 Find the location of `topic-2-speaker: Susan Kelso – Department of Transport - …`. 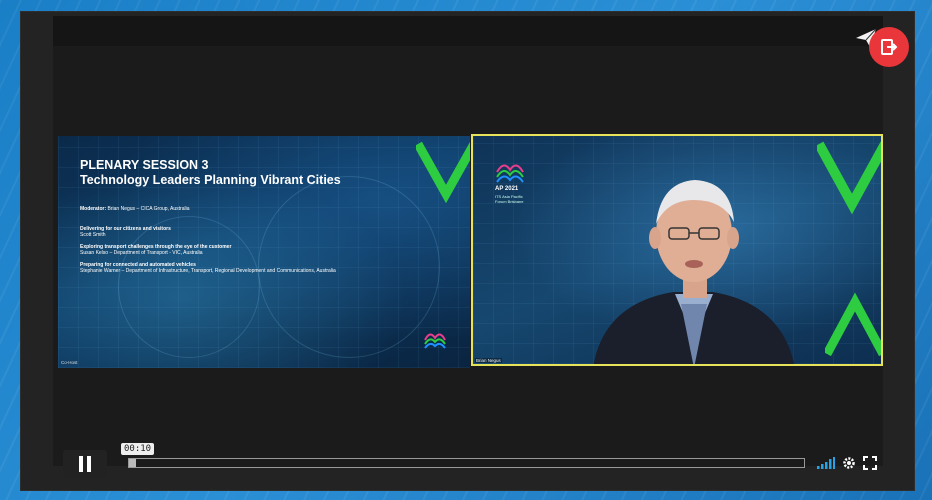

topic-2-speaker: Susan Kelso – Department of Transport - … is located at coordinates (141, 253).